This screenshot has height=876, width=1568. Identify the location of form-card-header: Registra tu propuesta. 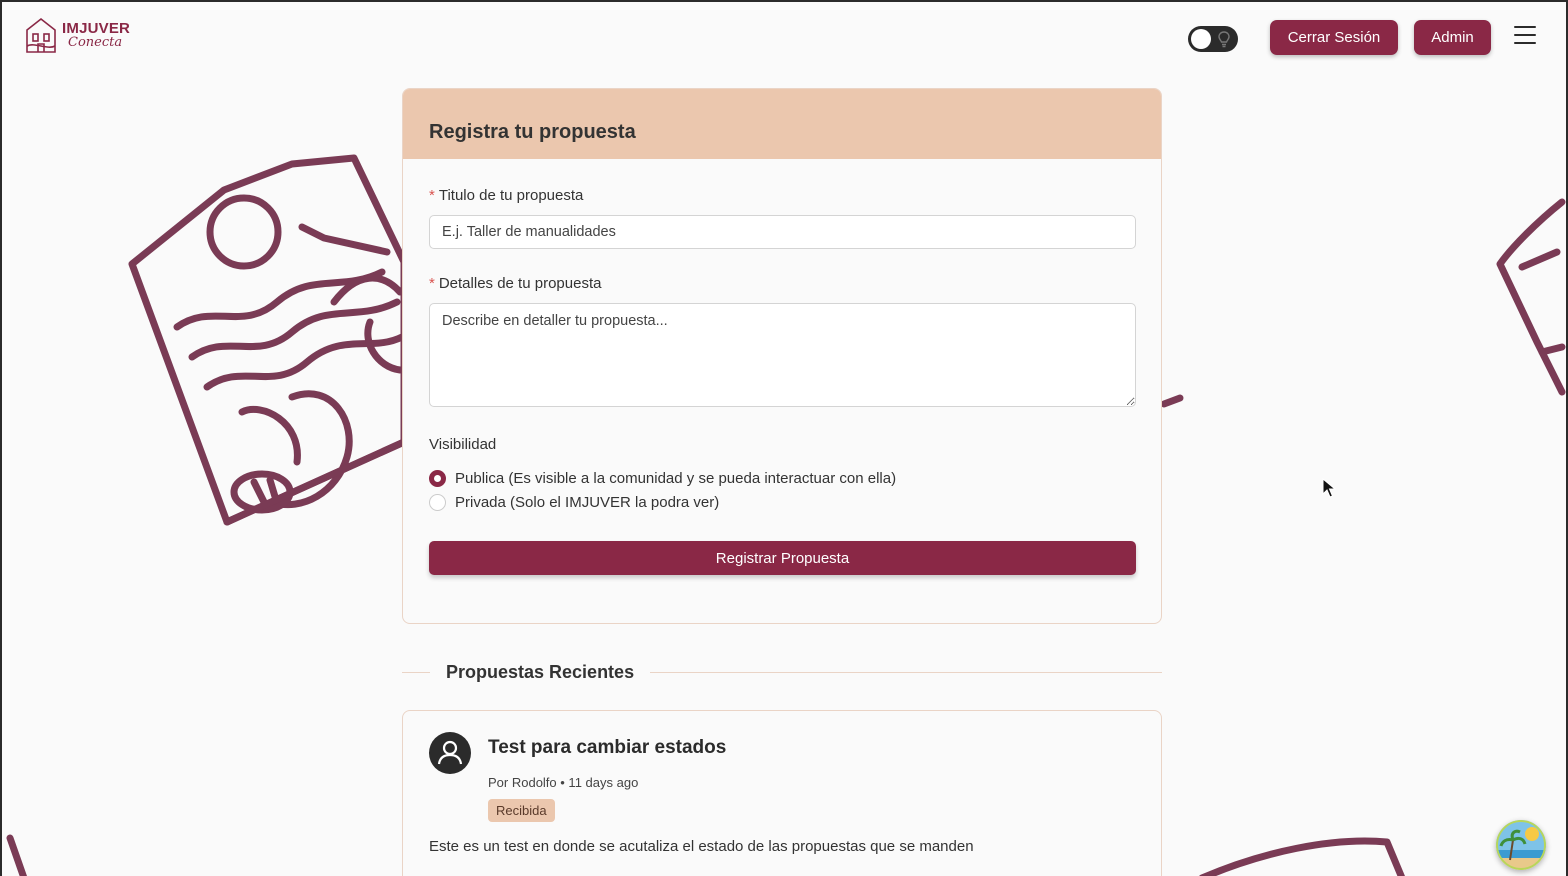
(782, 124).